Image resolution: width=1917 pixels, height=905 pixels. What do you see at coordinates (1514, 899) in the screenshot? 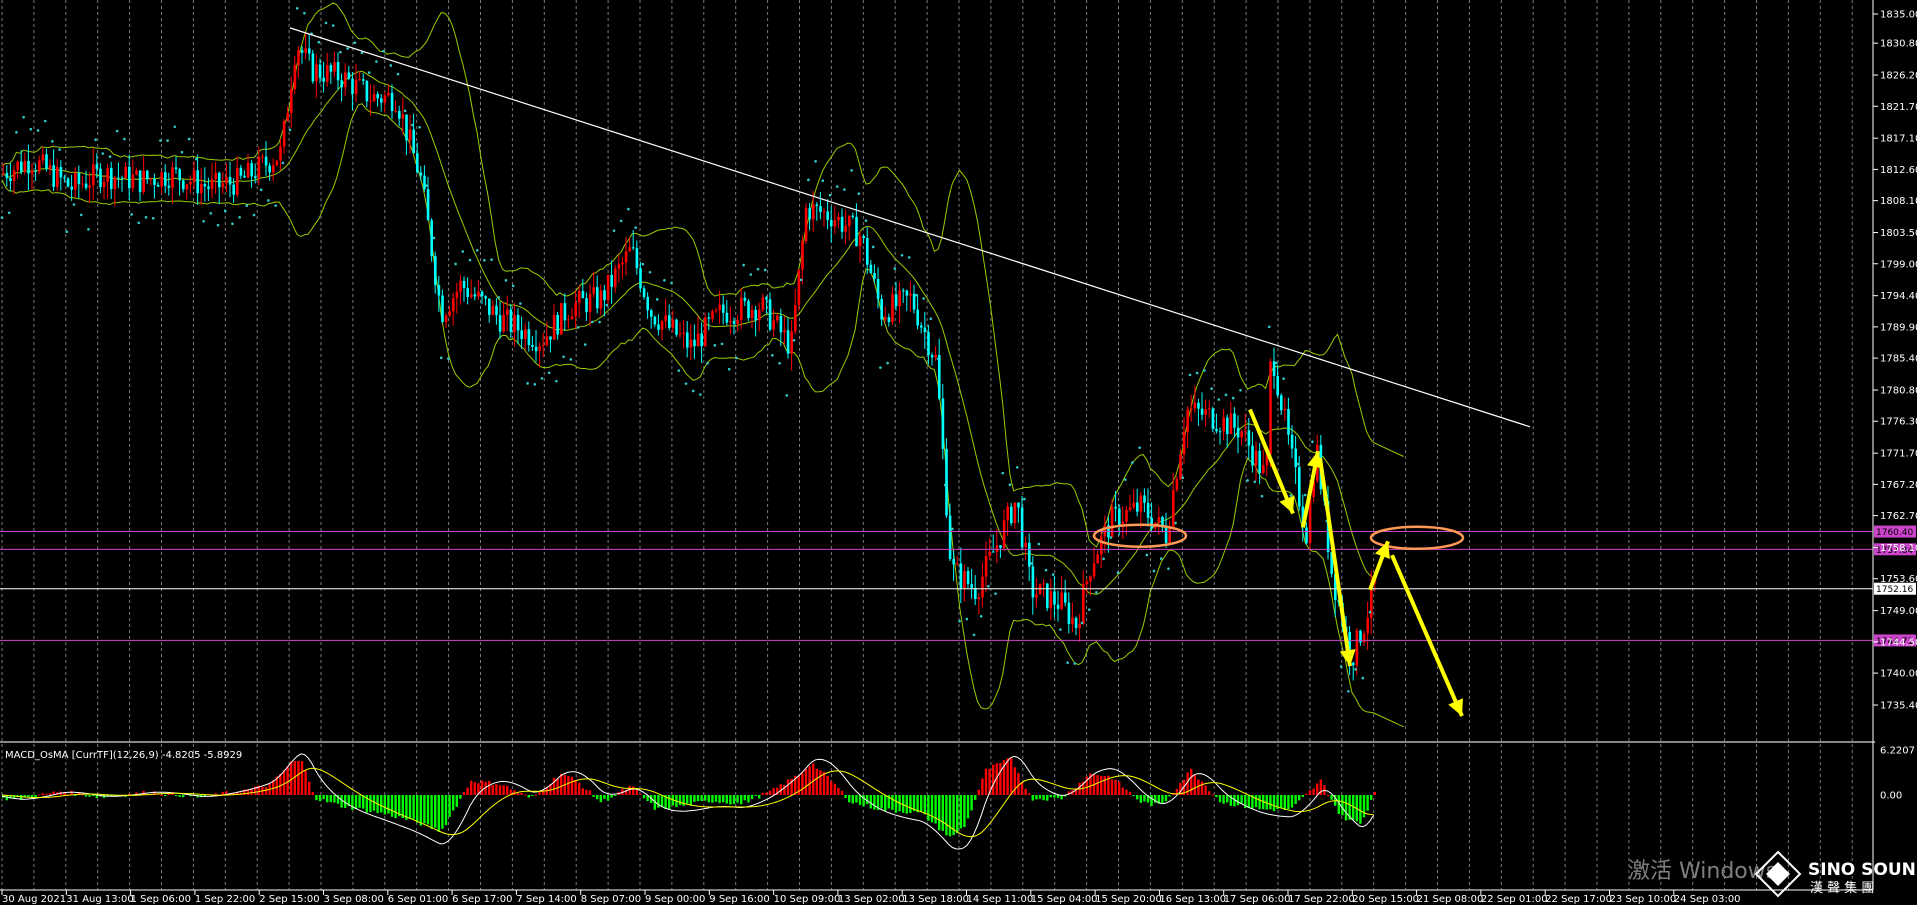
I see `x-tick-label: 22 Sep 01:00` at bounding box center [1514, 899].